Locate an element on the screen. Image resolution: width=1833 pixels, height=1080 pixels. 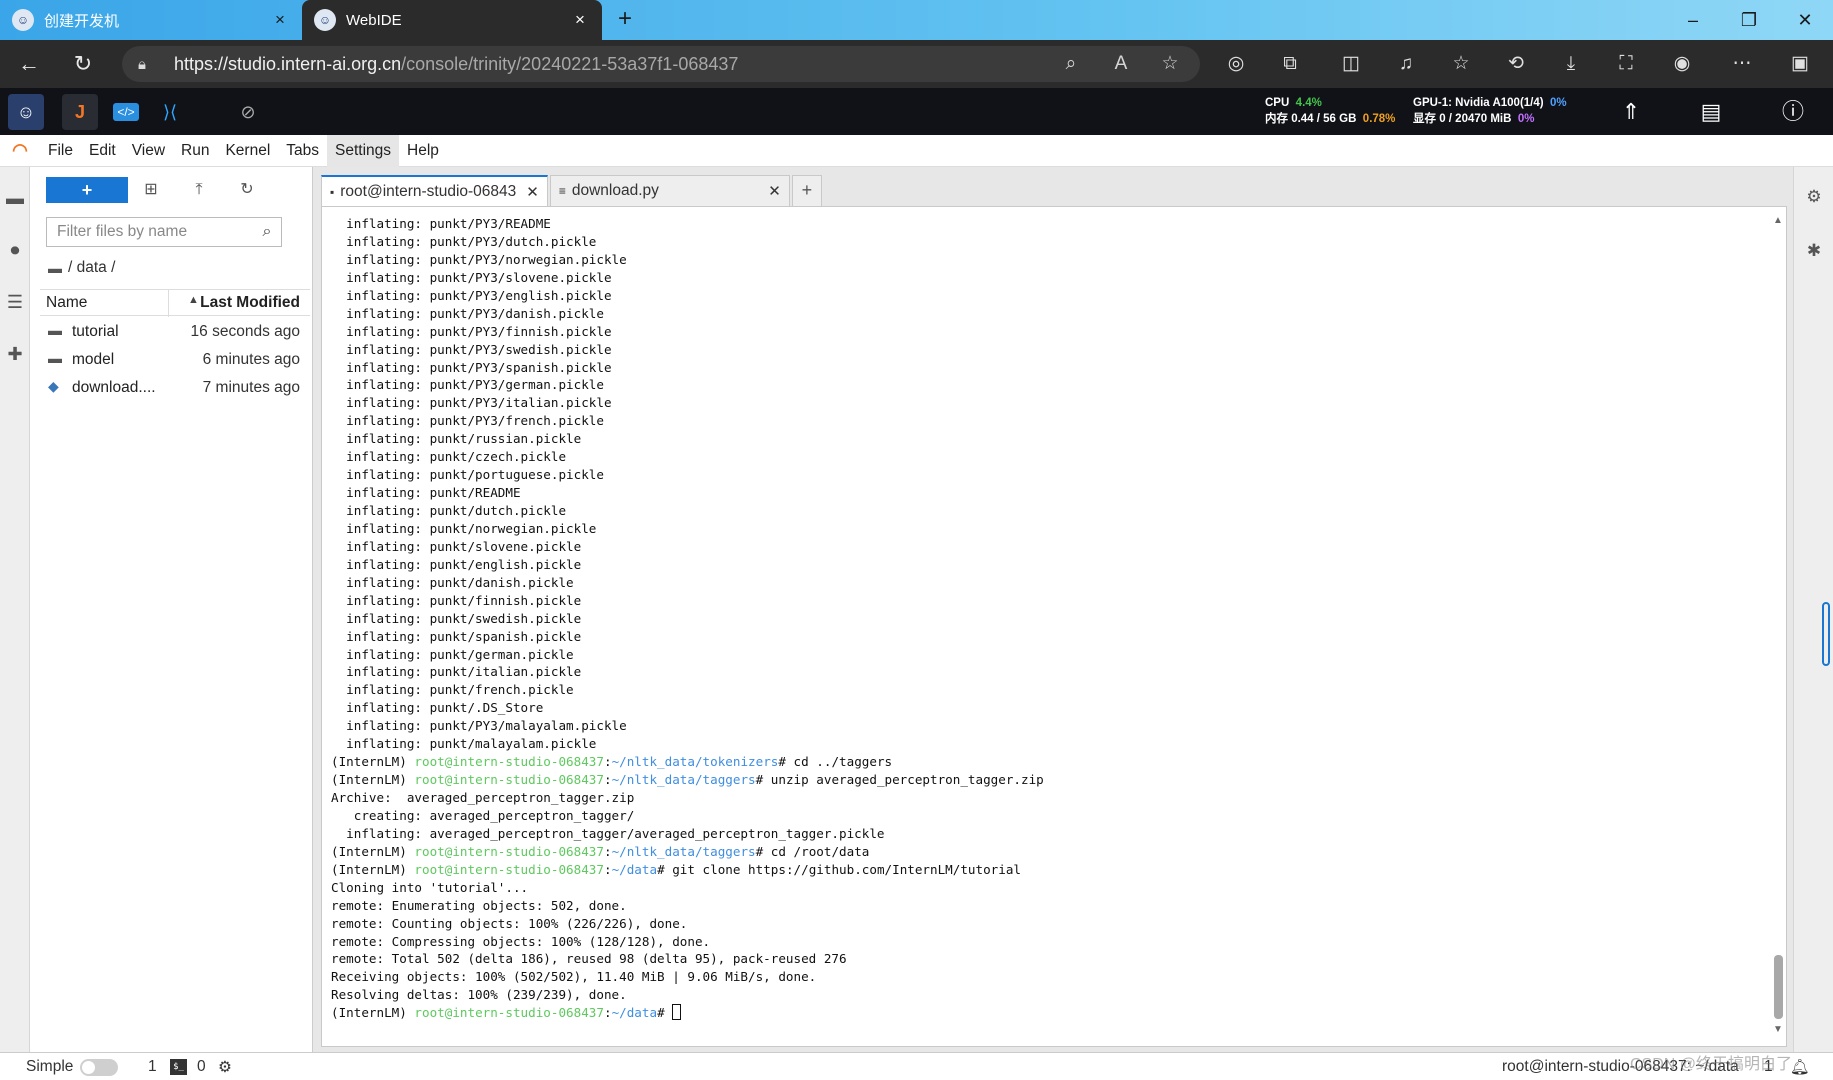
simple-mode-toggle is located at coordinates (99, 1067).